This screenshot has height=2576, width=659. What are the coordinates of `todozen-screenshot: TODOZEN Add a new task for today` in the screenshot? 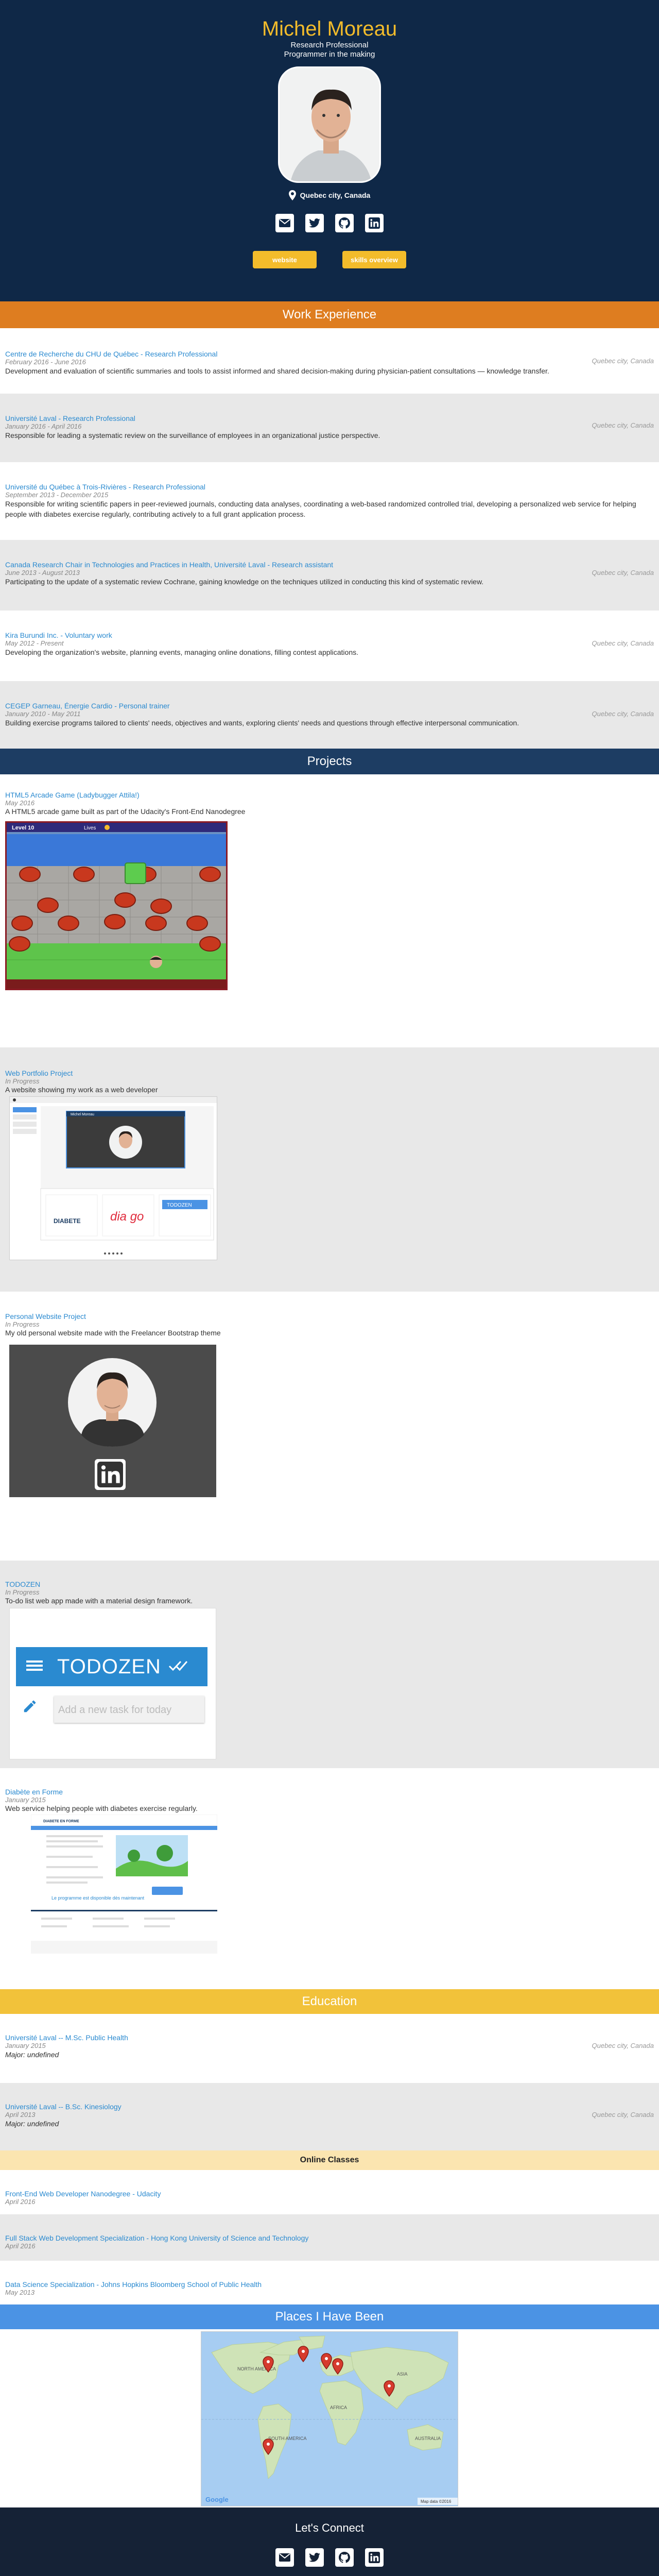 It's located at (113, 1683).